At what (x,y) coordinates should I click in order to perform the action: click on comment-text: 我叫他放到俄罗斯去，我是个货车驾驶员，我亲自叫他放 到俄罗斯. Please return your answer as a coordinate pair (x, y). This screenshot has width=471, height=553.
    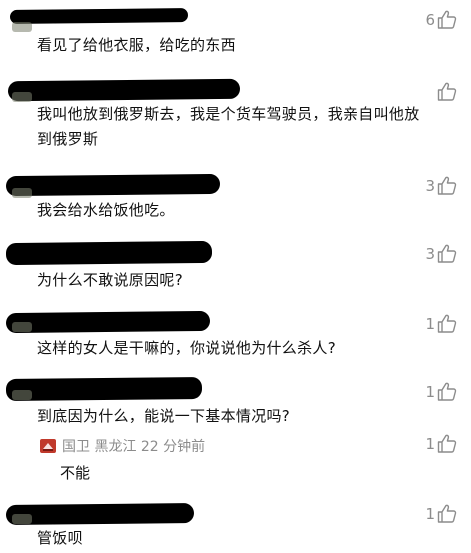
    Looking at the image, I should click on (228, 127).